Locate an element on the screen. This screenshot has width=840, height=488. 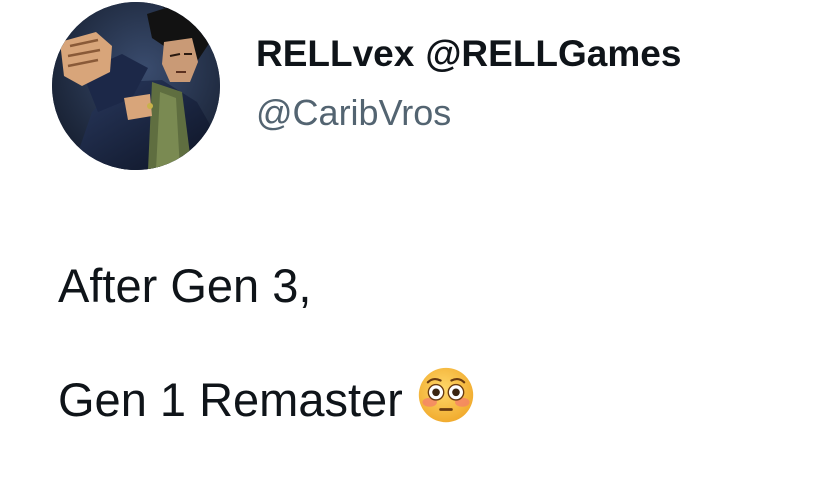
flushed-face-emoji-icon is located at coordinates (446, 395).